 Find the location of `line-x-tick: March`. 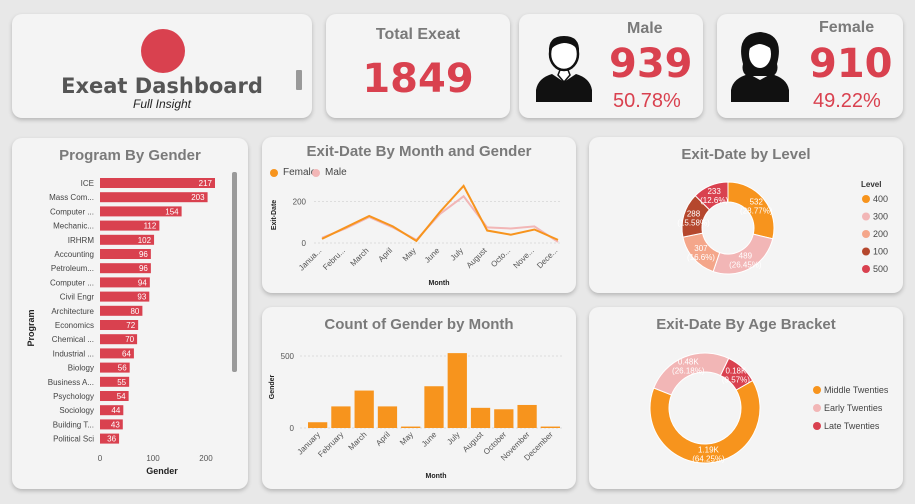

line-x-tick: March is located at coordinates (360, 257).